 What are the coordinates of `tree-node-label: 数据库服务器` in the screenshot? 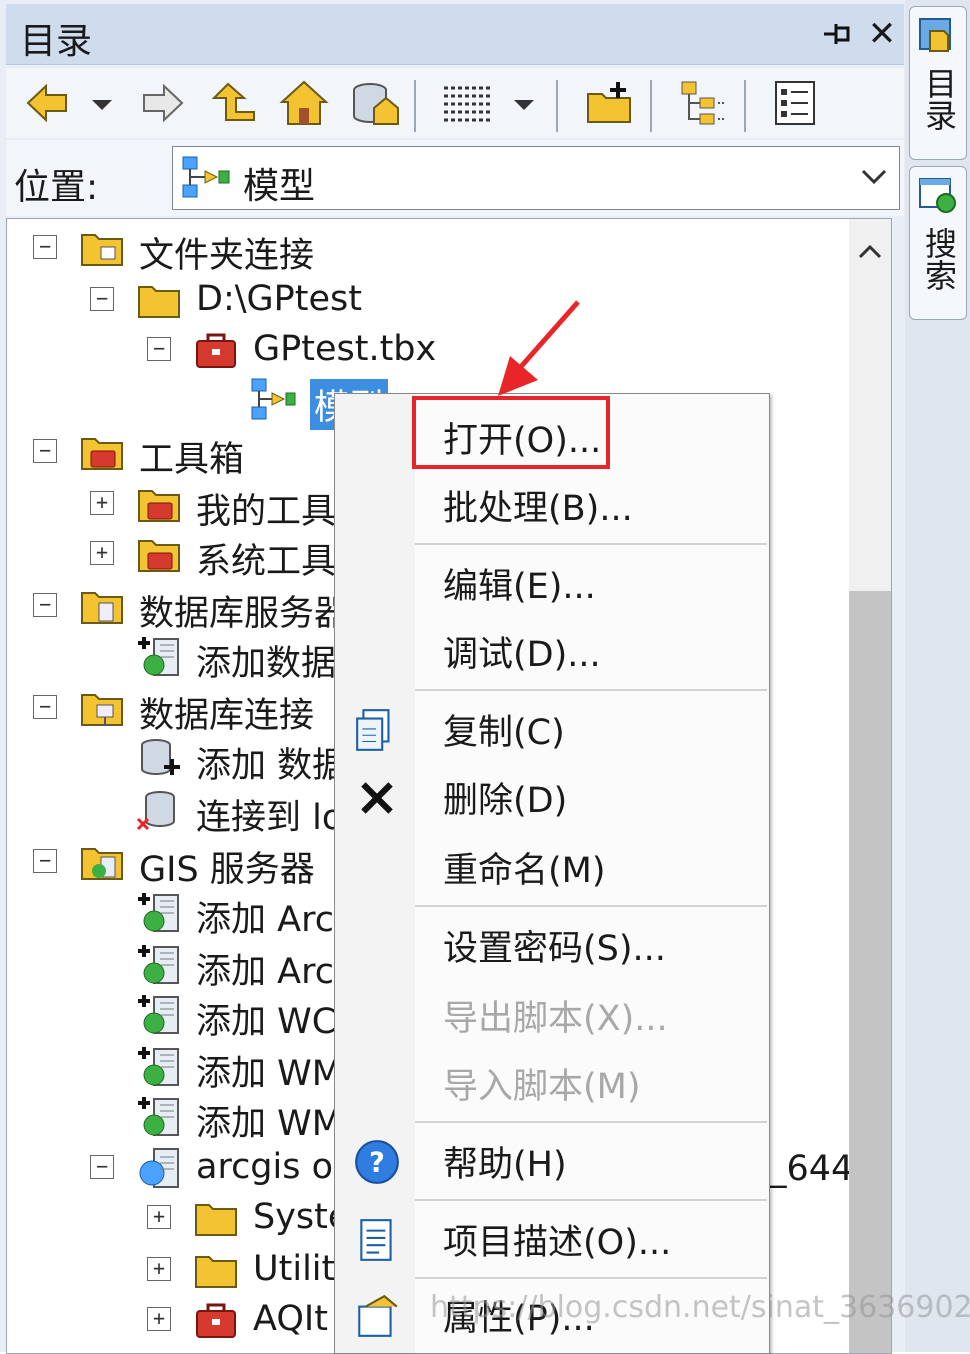 It's located at (244, 614).